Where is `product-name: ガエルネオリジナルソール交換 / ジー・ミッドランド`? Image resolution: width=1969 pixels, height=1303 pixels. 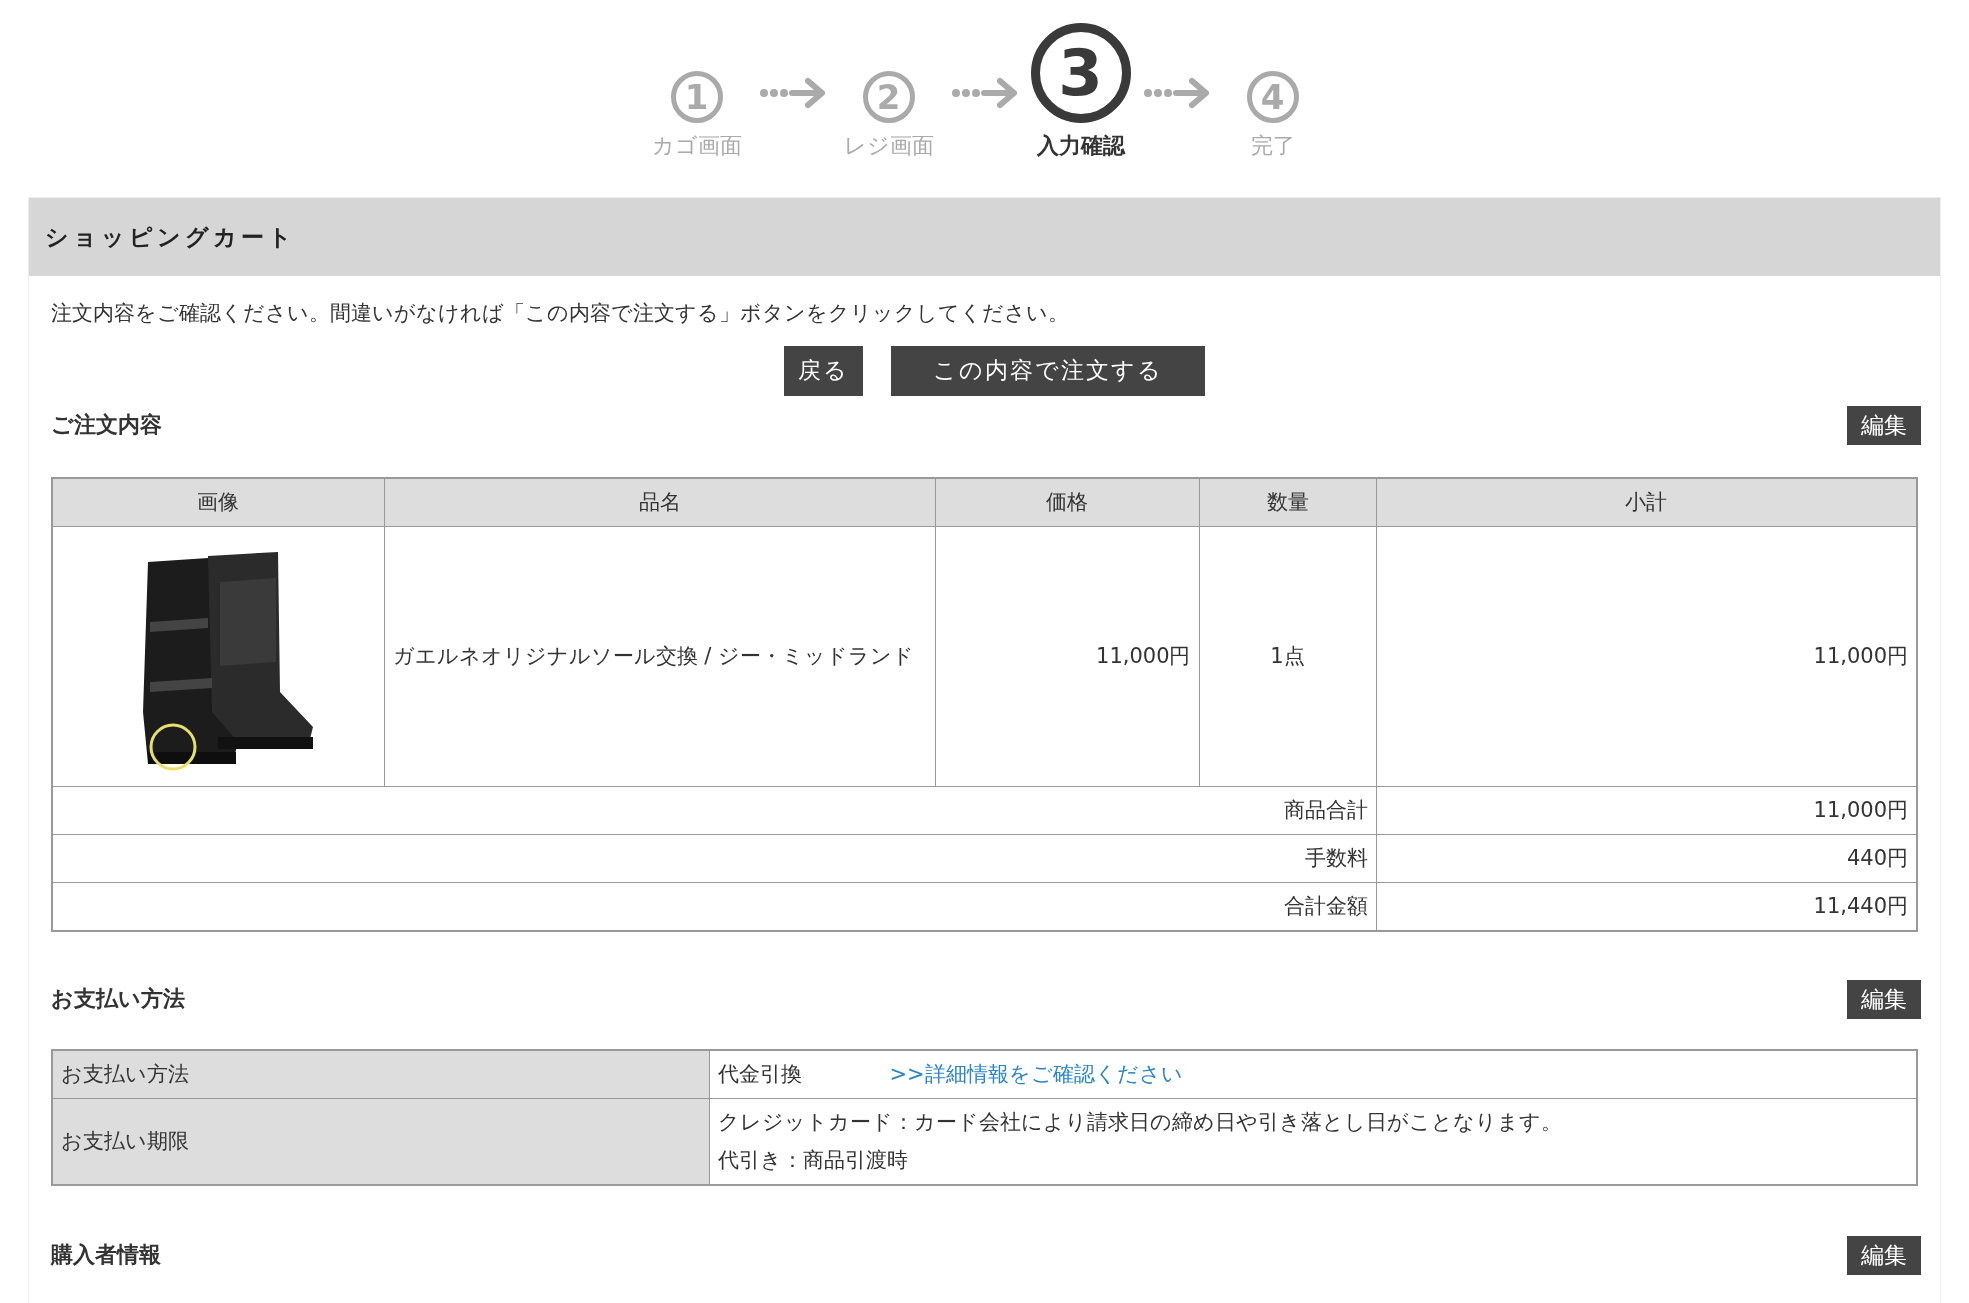
product-name: ガエルネオリジナルソール交換 / ジー・ミッドランド is located at coordinates (653, 656).